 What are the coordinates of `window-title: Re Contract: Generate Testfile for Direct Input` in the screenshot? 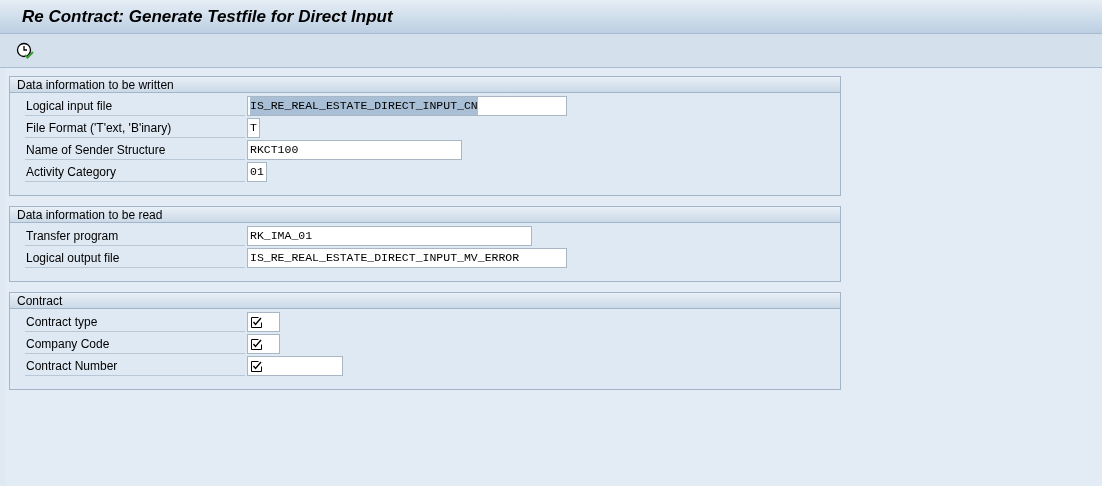 It's located at (207, 16).